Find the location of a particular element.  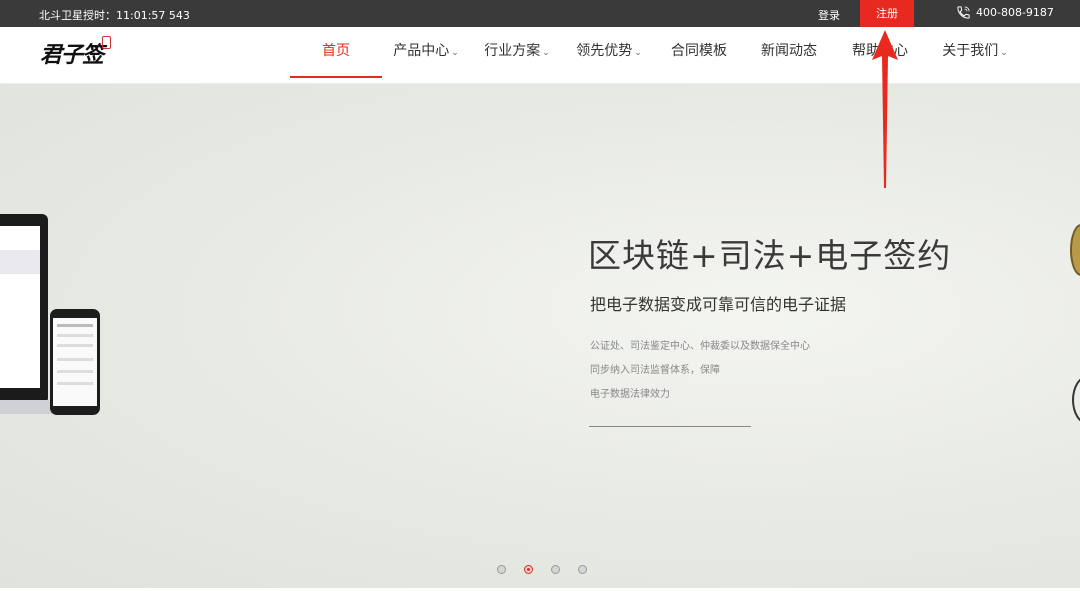

site-logo: 君子签 is located at coordinates (76, 52).